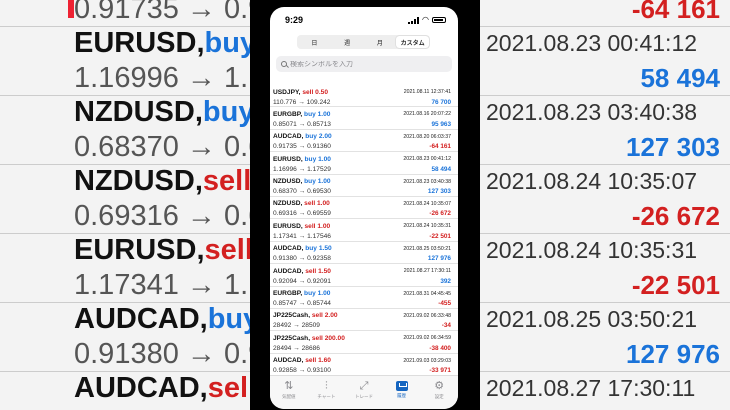 The width and height of the screenshot is (730, 410). Describe the element at coordinates (427, 20) in the screenshot. I see `status-icons: ◠` at that location.